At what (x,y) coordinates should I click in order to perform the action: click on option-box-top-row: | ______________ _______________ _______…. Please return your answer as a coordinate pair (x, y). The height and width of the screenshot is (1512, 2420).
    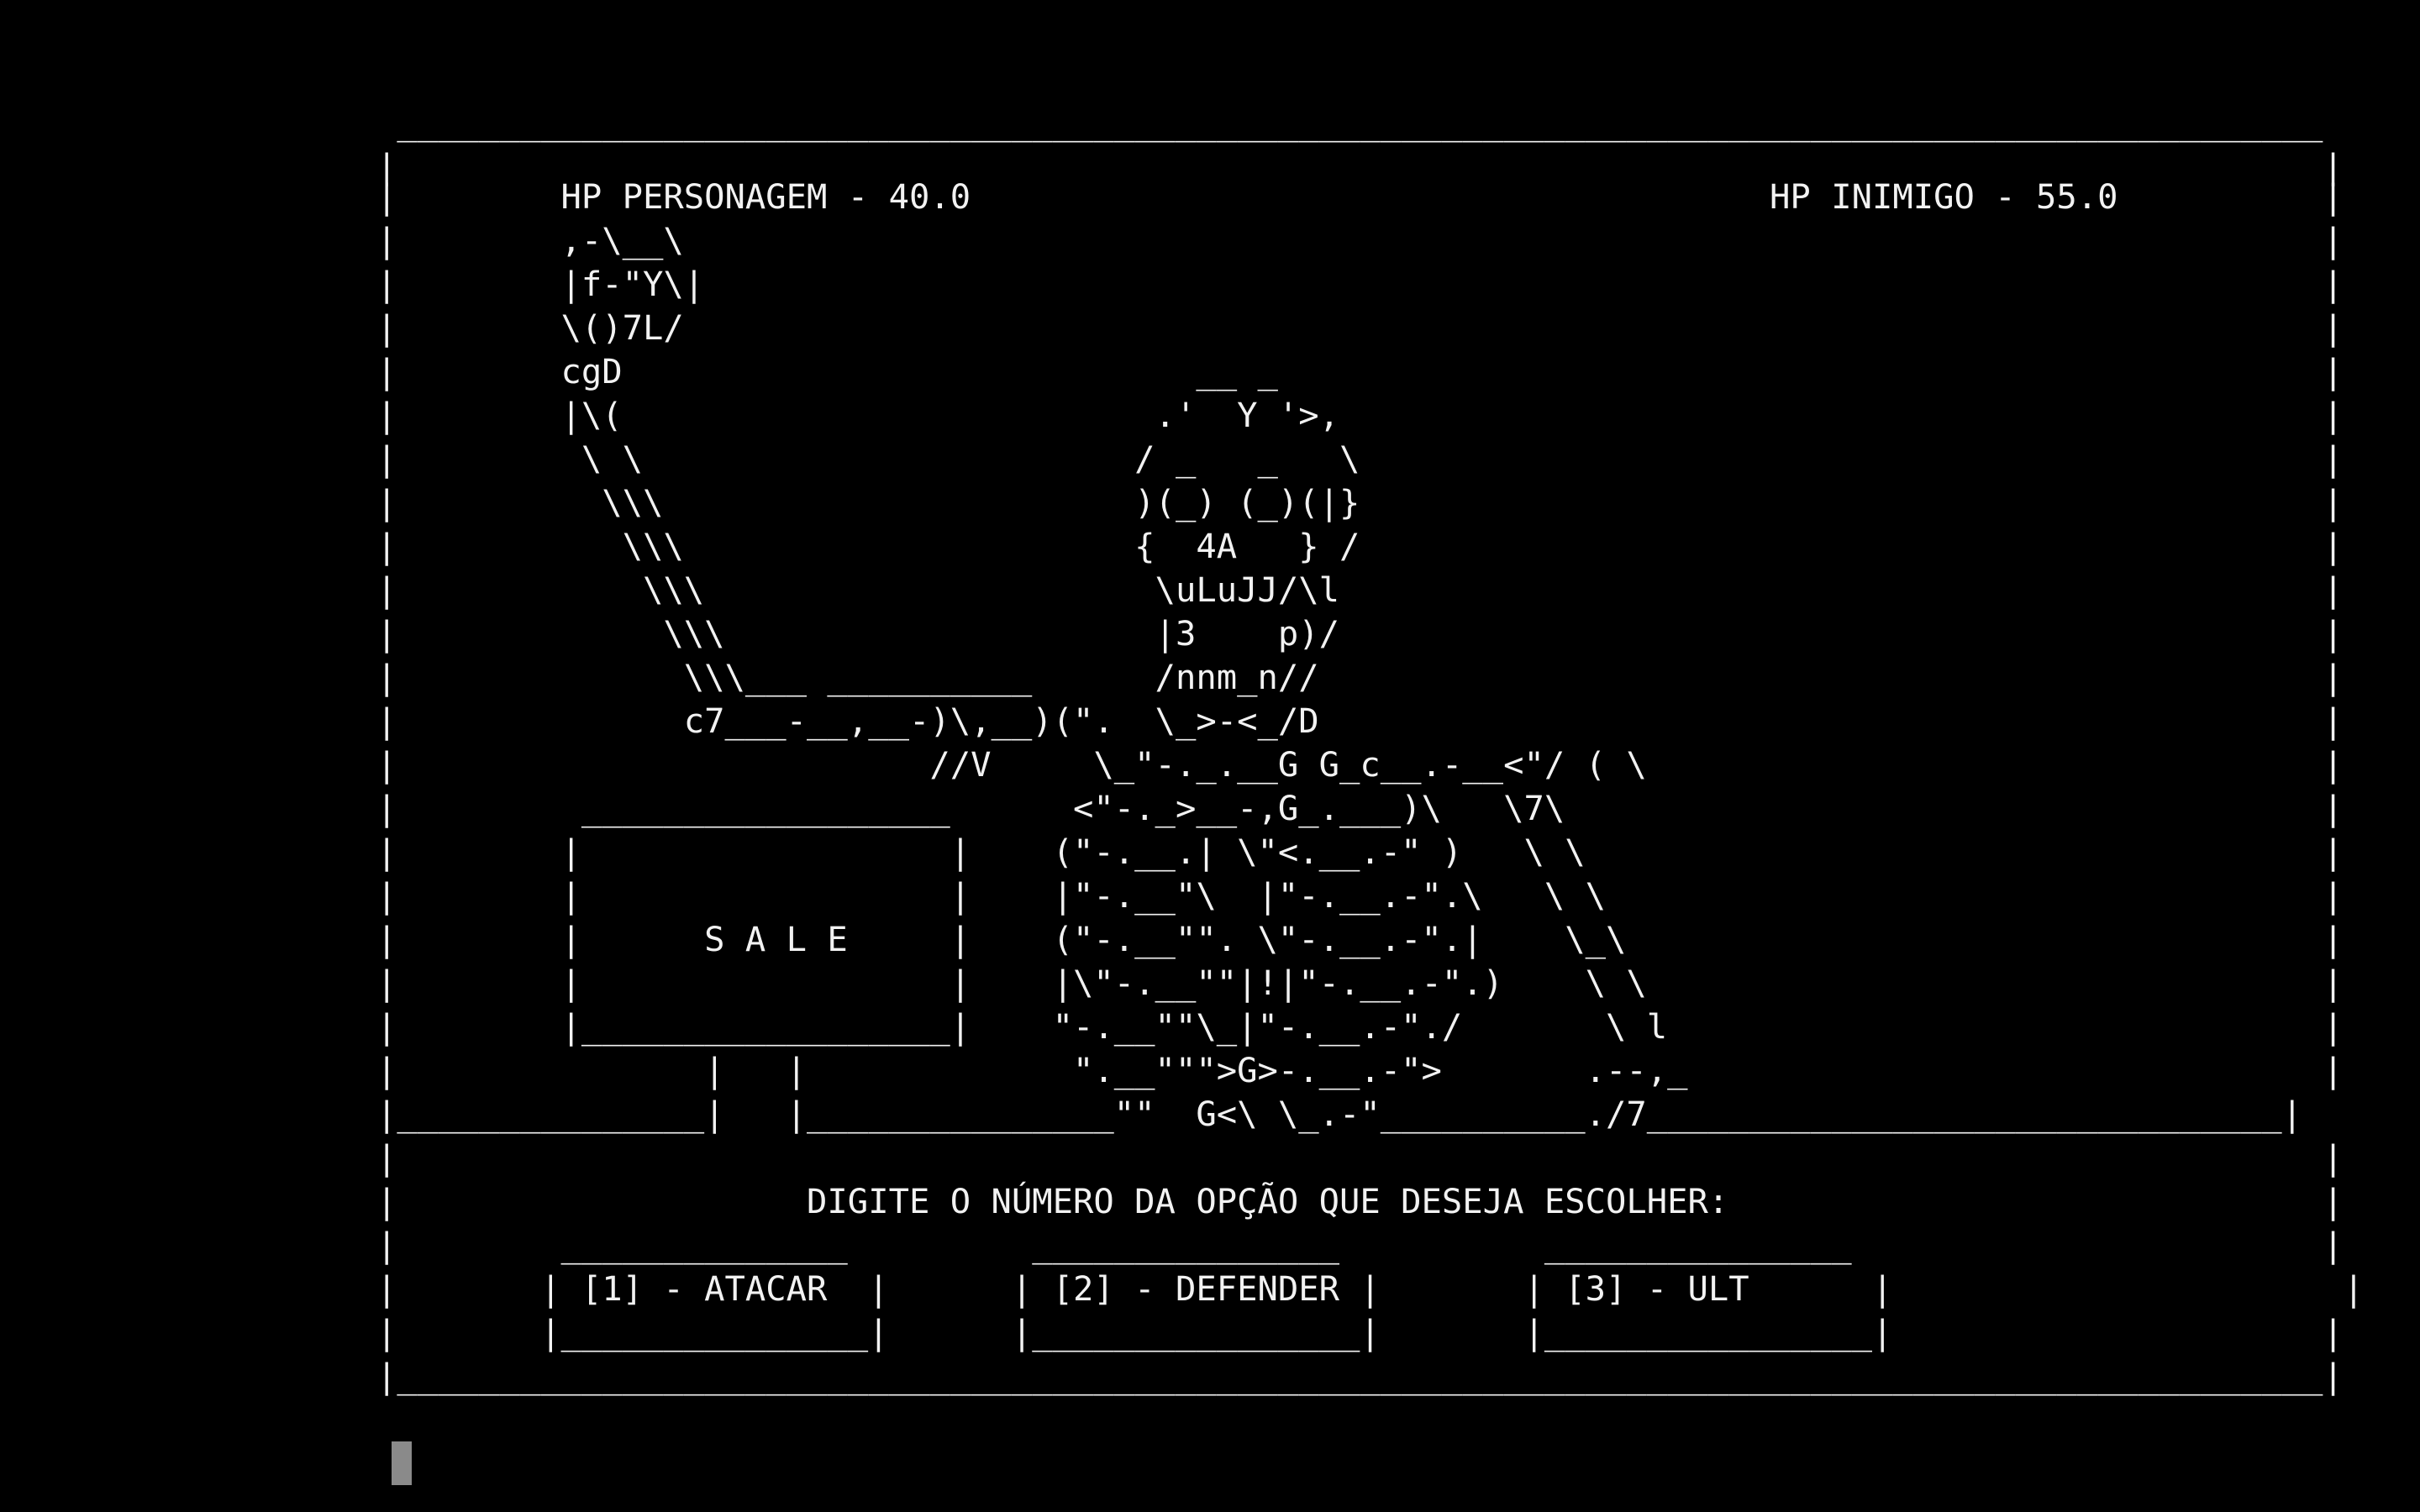
    Looking at the image, I should click on (1360, 1245).